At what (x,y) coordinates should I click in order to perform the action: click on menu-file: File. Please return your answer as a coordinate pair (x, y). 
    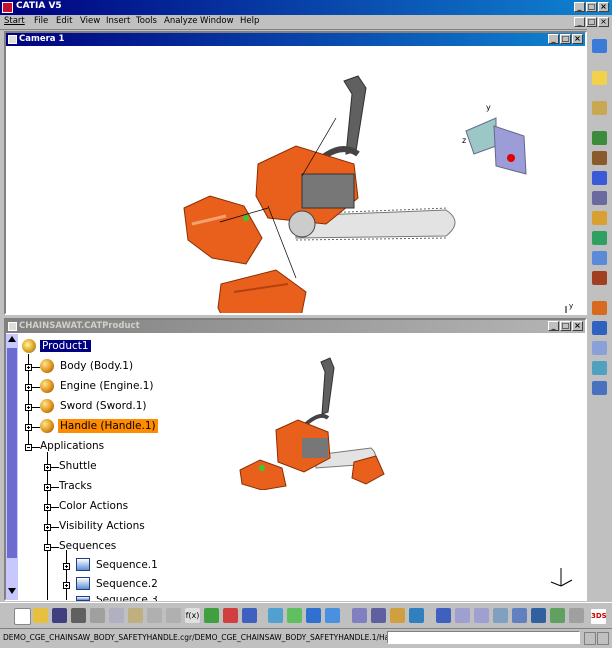
    Looking at the image, I should click on (41, 21).